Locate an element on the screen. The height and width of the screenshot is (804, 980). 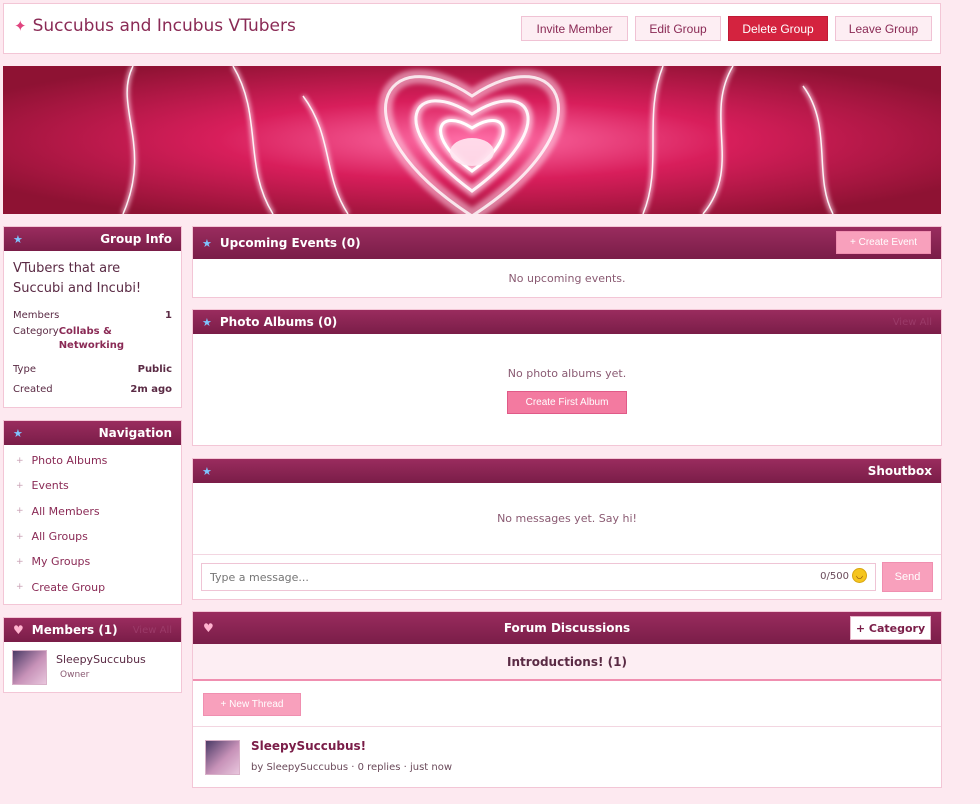
member-role: Owner is located at coordinates (75, 675).